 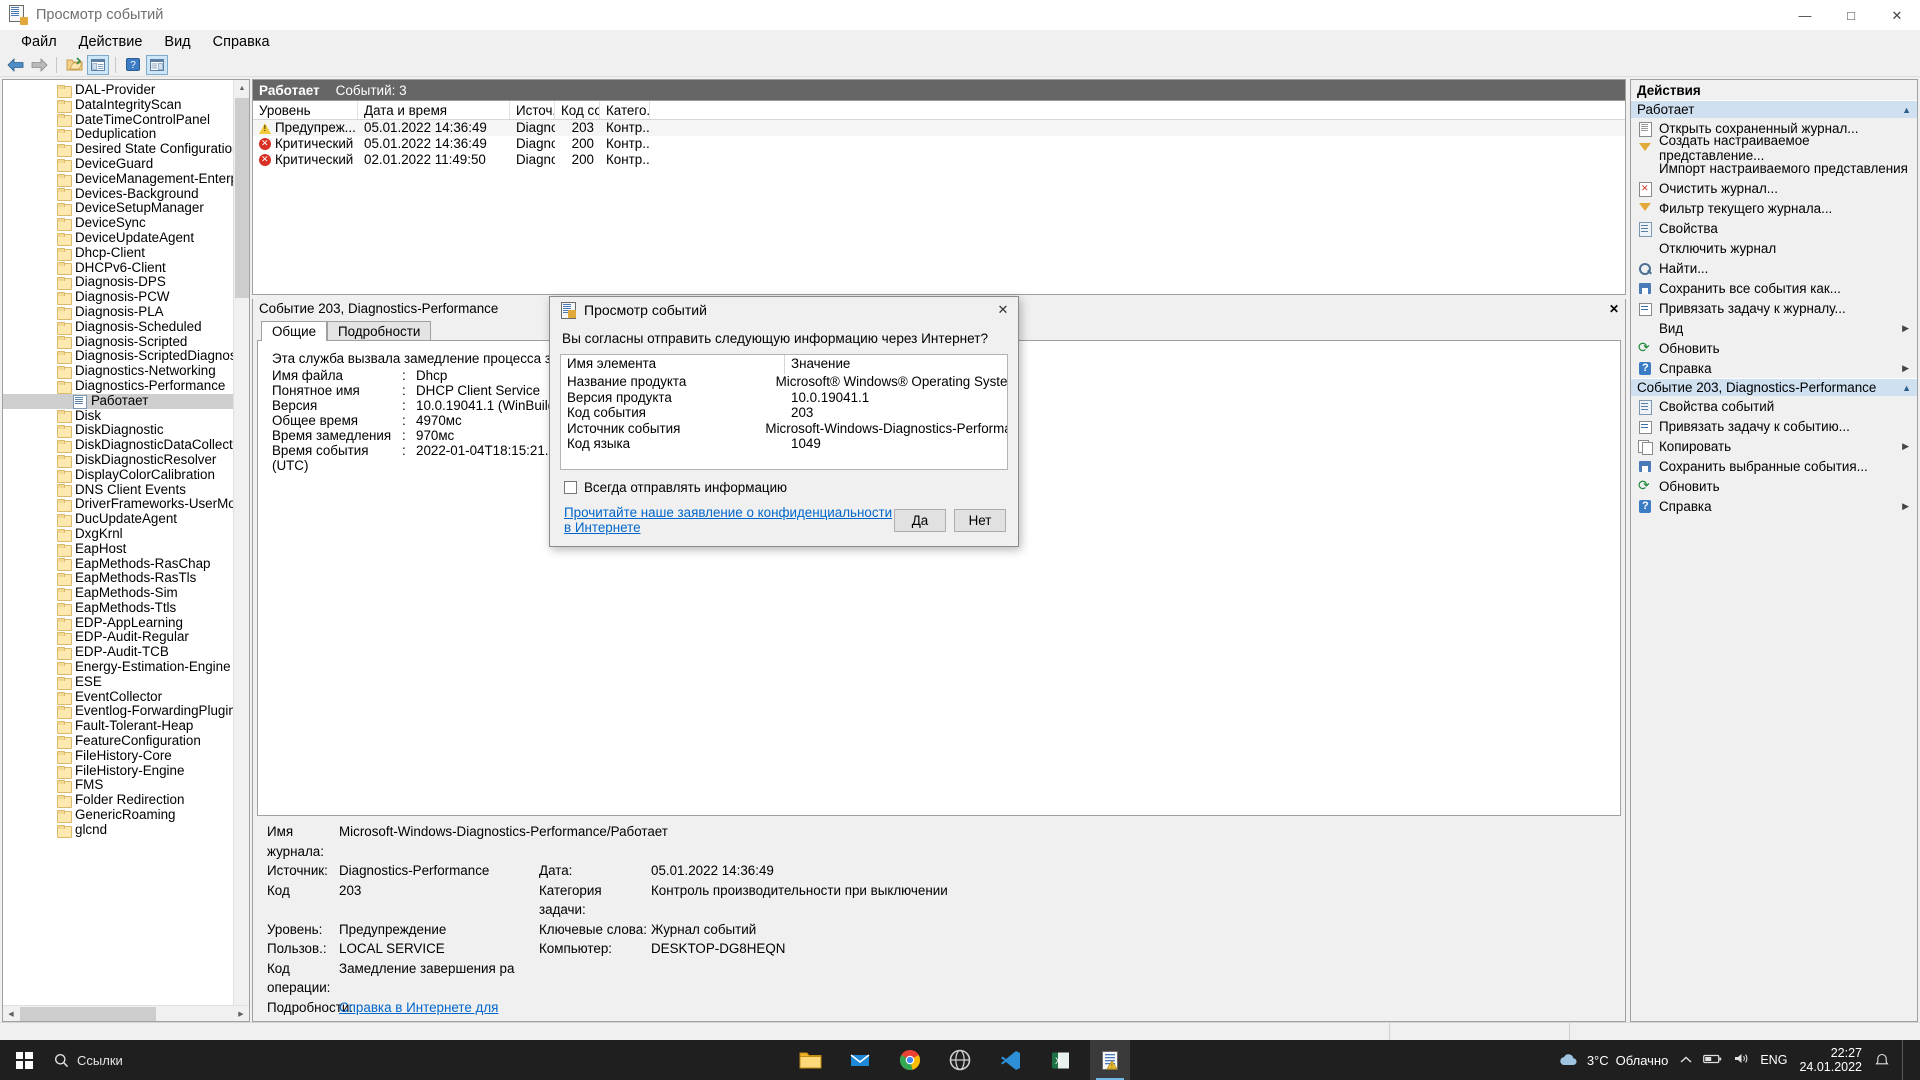 I want to click on action-item: Вид ▶, so click(x=1774, y=328).